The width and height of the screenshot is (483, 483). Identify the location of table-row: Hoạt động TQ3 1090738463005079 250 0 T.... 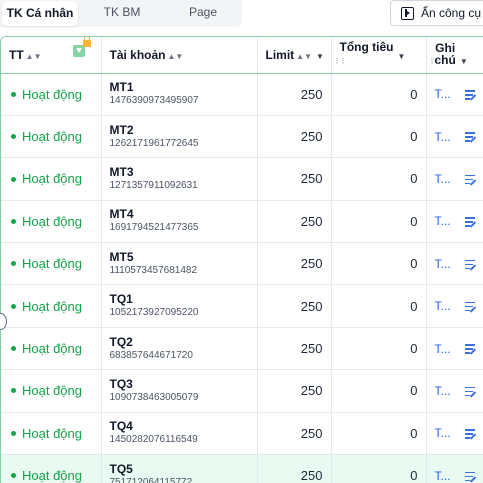
(242, 391).